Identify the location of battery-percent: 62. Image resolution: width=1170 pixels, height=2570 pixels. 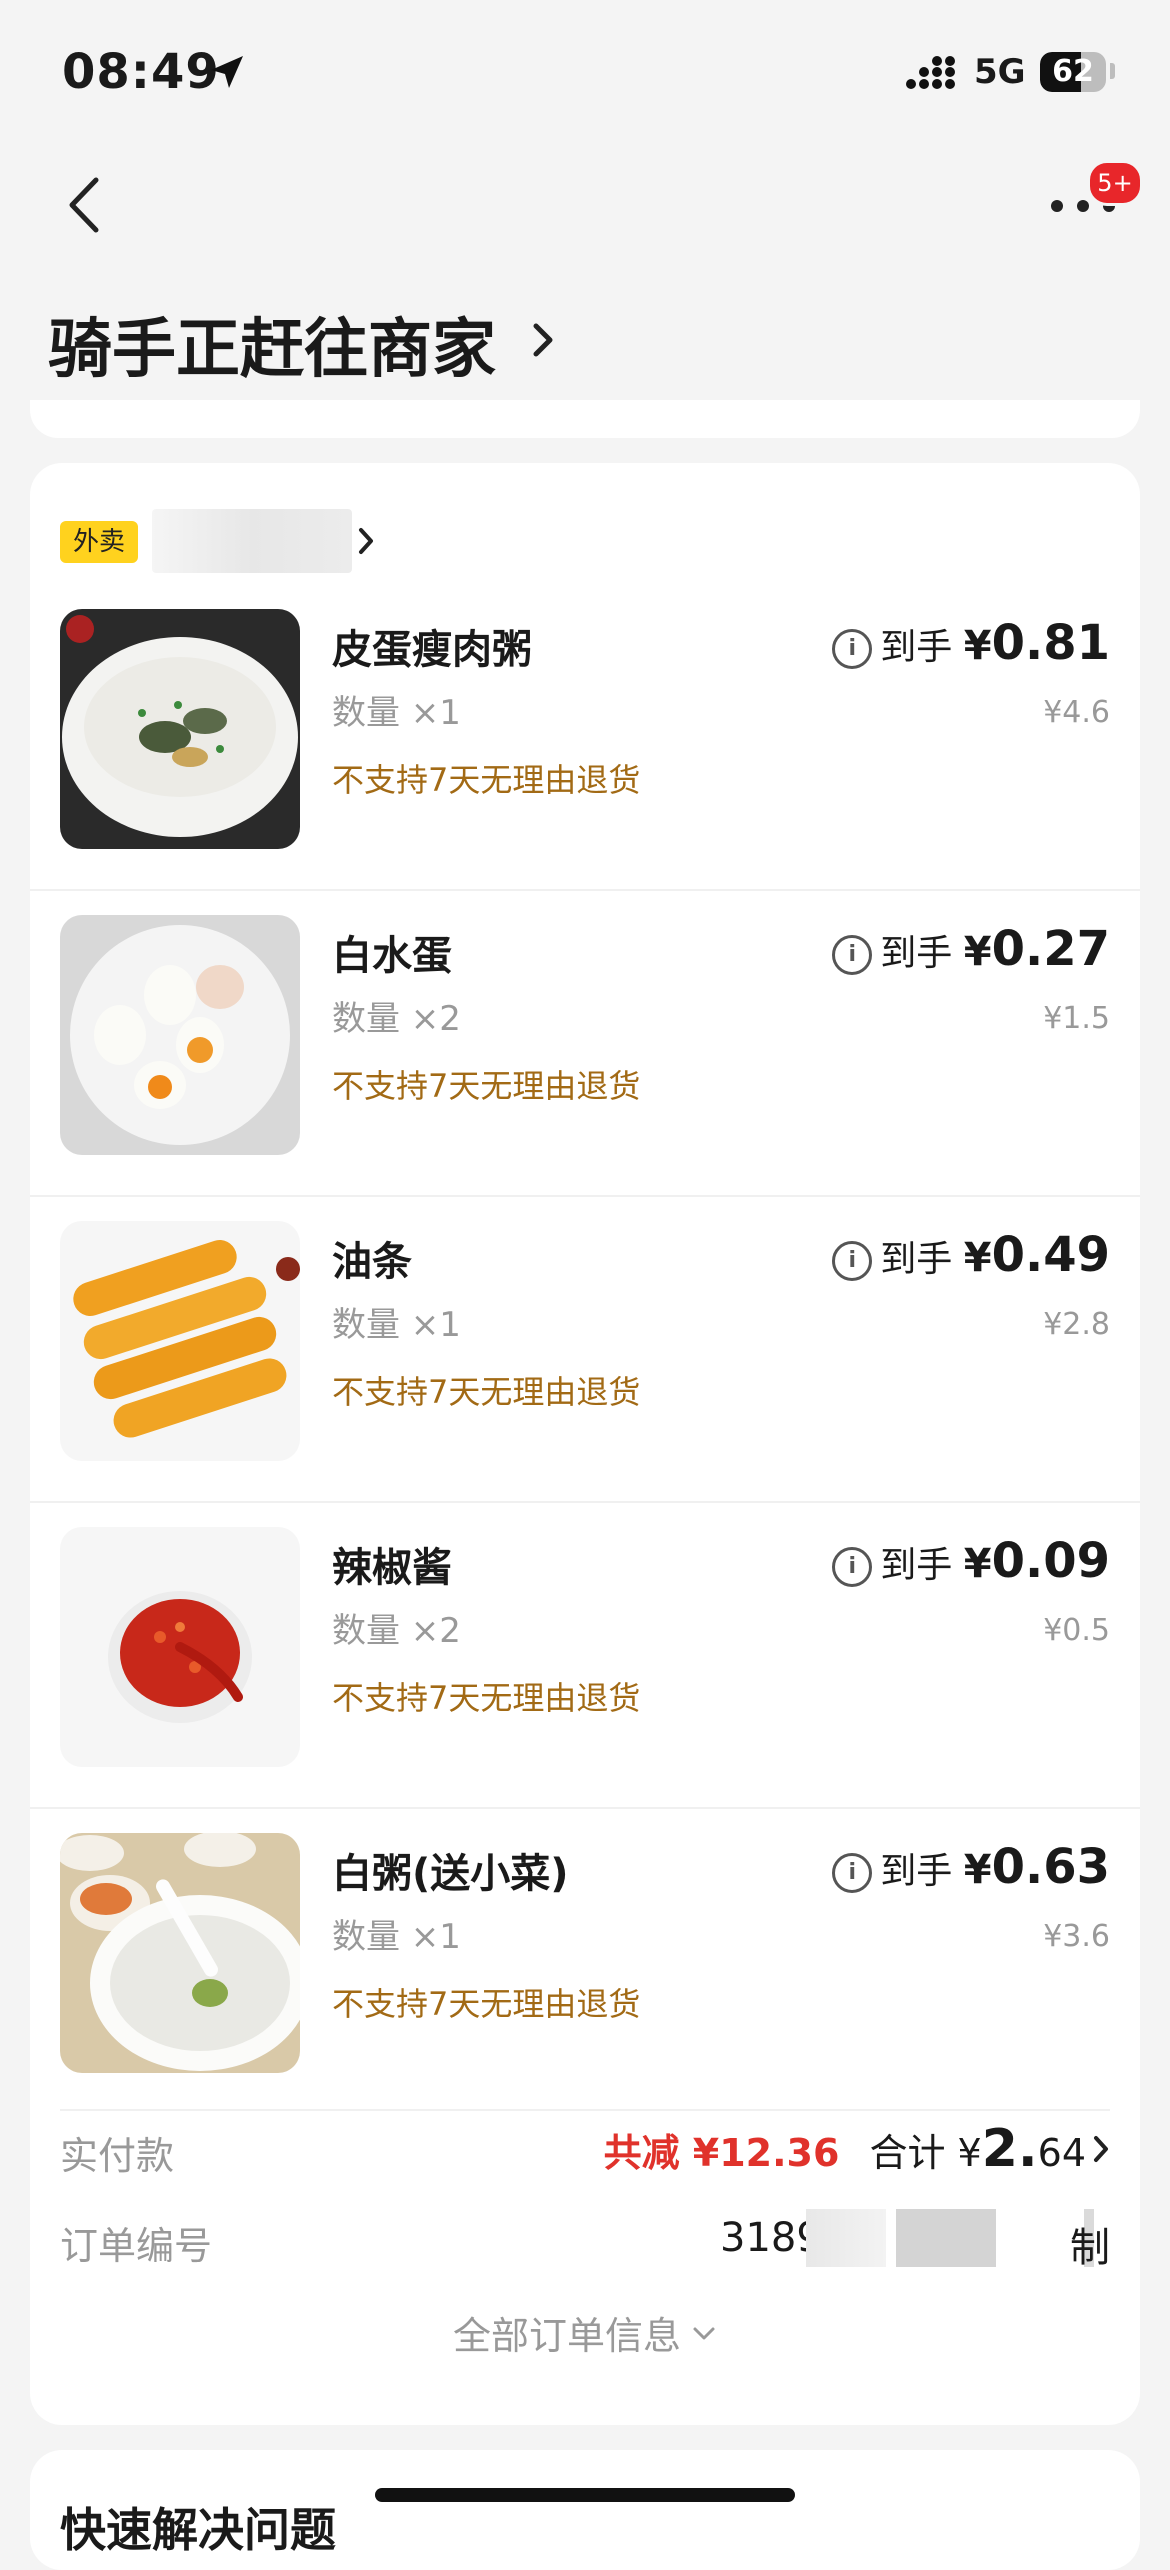
(1073, 71).